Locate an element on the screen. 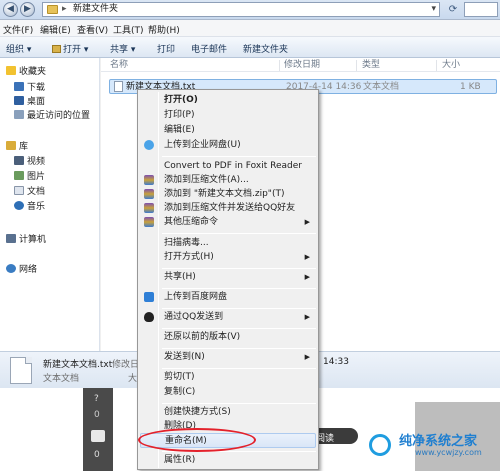 The width and height of the screenshot is (500, 471). nav-libraries: 库 is located at coordinates (17, 147).